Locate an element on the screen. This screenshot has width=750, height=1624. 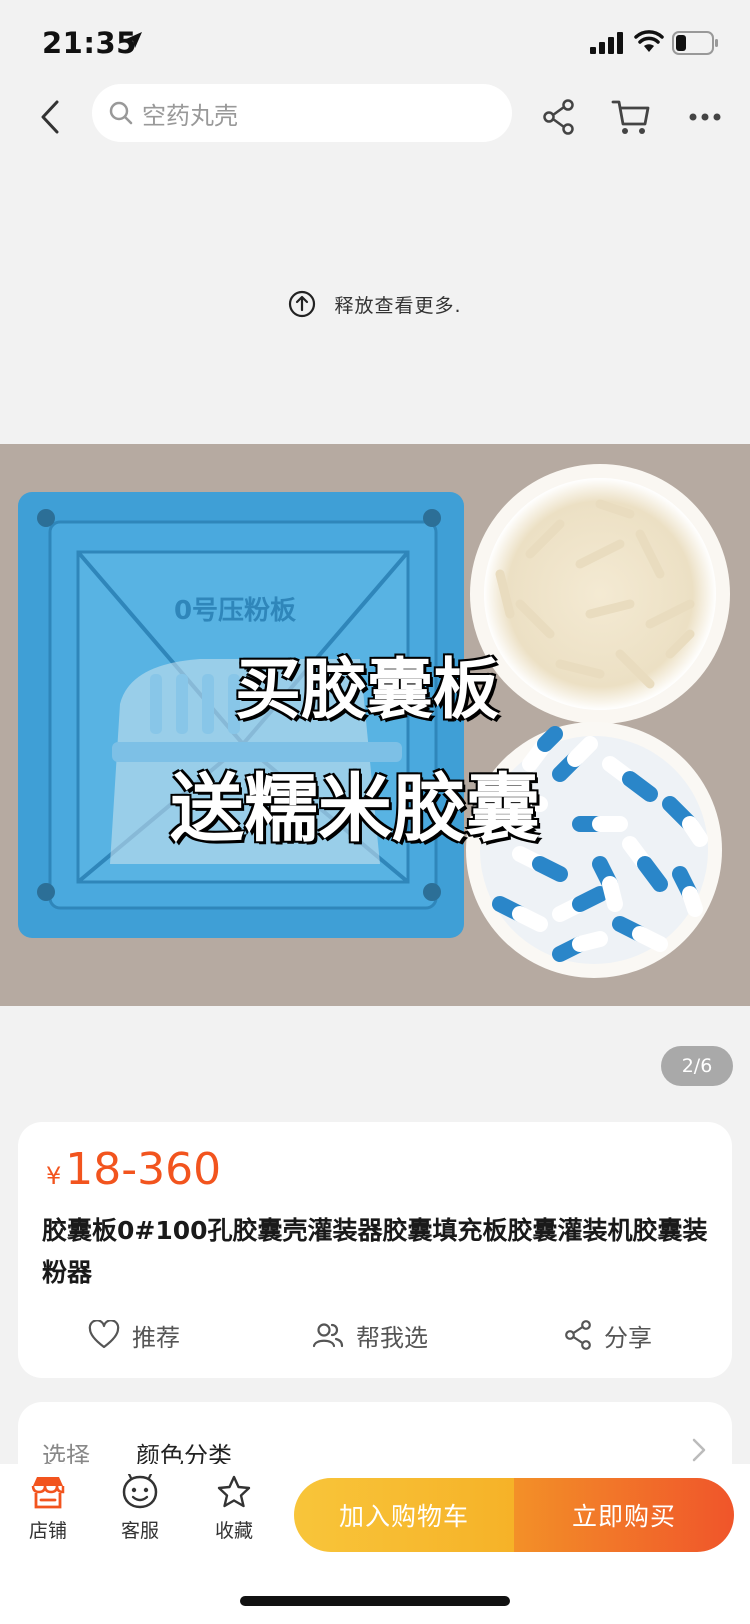
battery-icon is located at coordinates (695, 43).